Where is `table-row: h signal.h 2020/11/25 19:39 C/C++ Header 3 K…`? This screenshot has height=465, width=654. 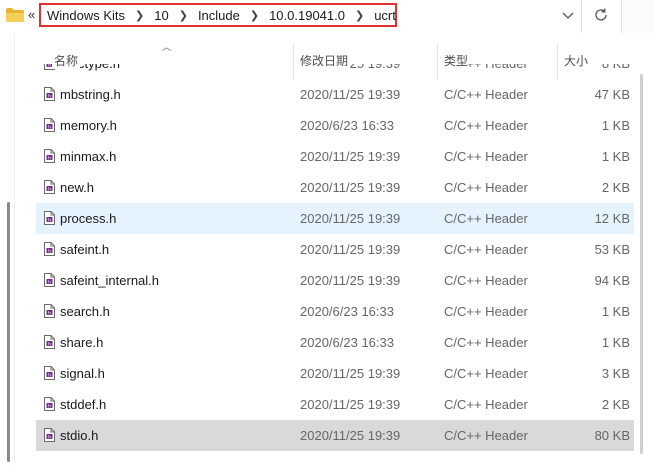 table-row: h signal.h 2020/11/25 19:39 C/C++ Header 3 K… is located at coordinates (335, 373).